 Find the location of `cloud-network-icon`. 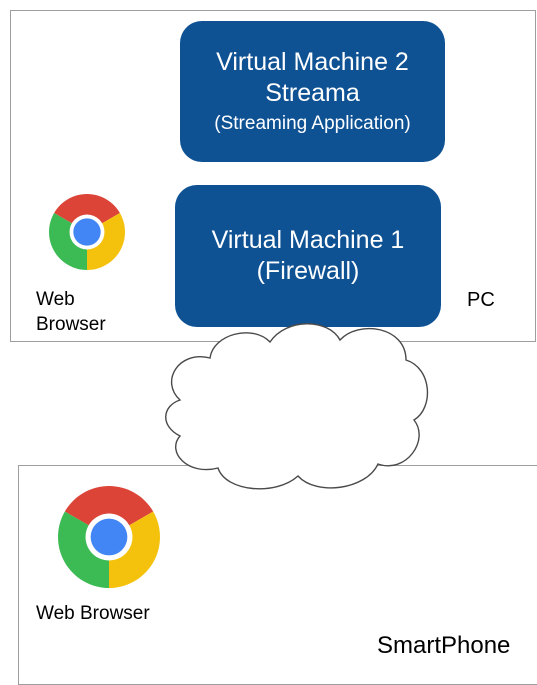

cloud-network-icon is located at coordinates (297, 406).